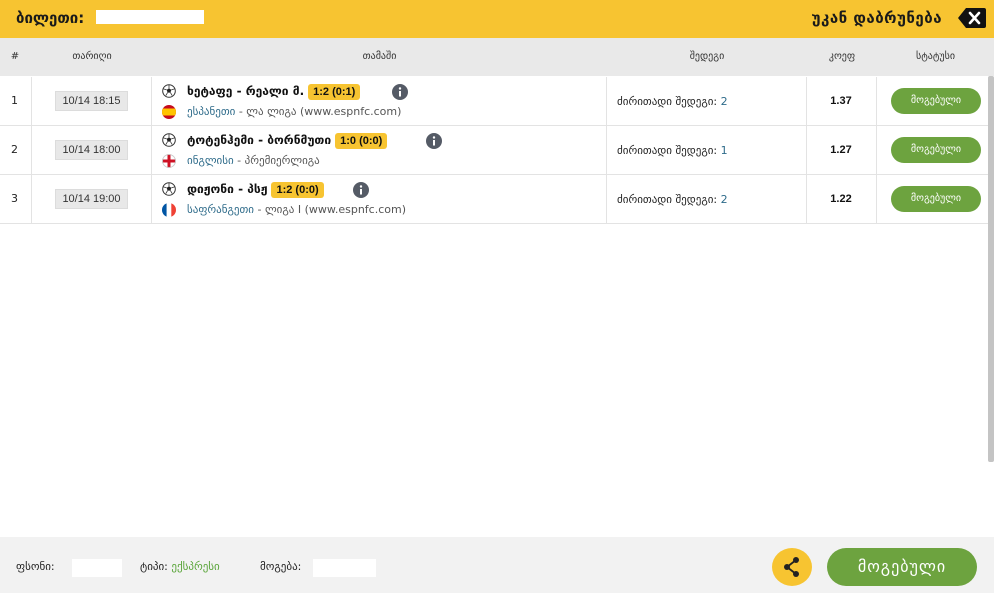 This screenshot has height=593, width=994. I want to click on spain-flag-icon, so click(169, 112).